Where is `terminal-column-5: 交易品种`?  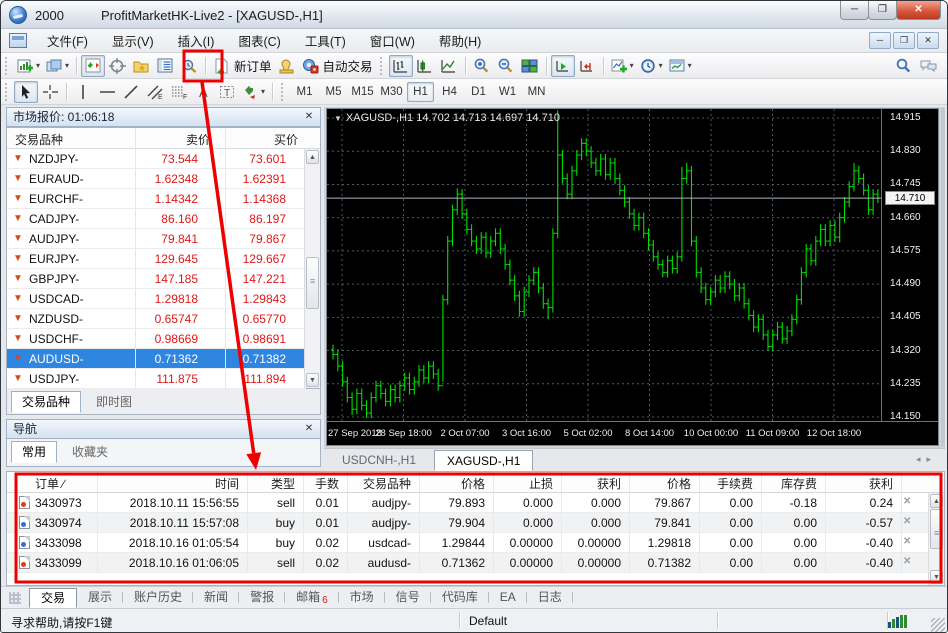
terminal-column-5: 交易品种 is located at coordinates (379, 483).